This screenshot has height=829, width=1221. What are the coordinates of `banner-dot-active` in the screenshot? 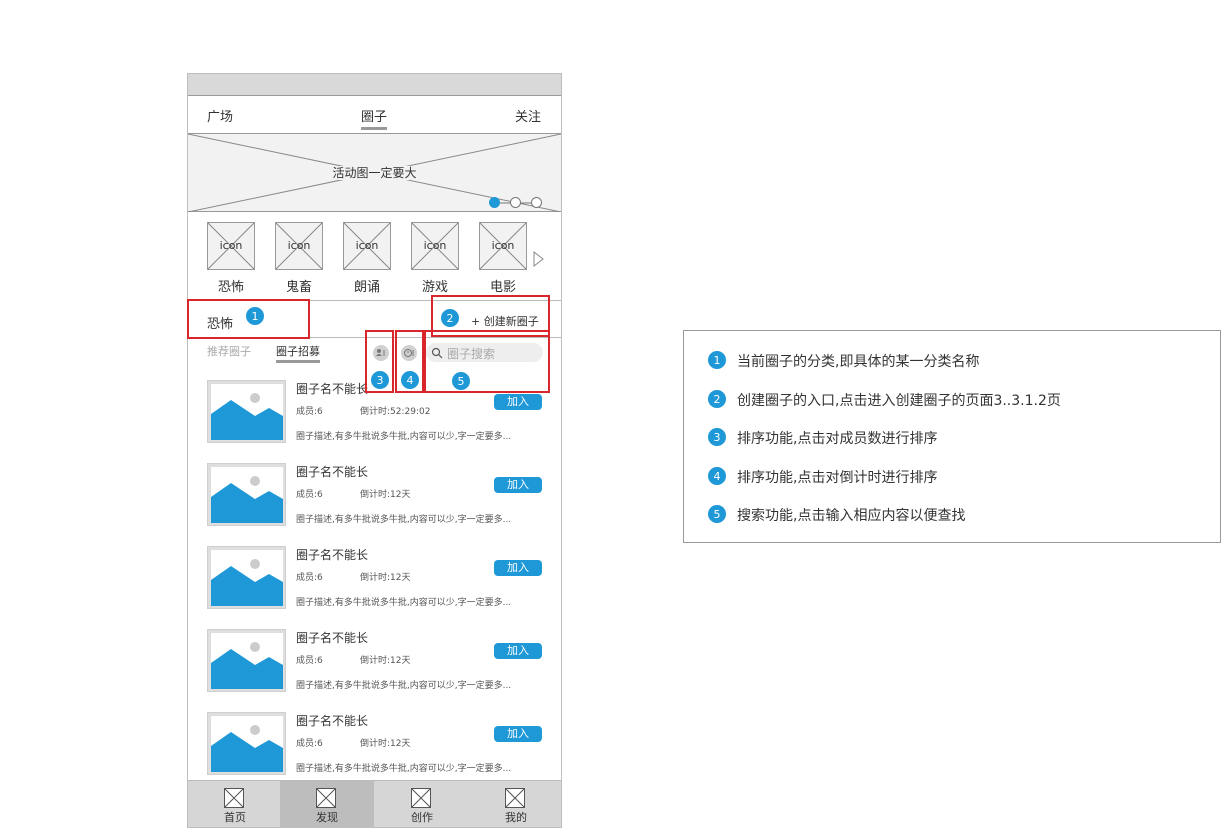 It's located at (494, 202).